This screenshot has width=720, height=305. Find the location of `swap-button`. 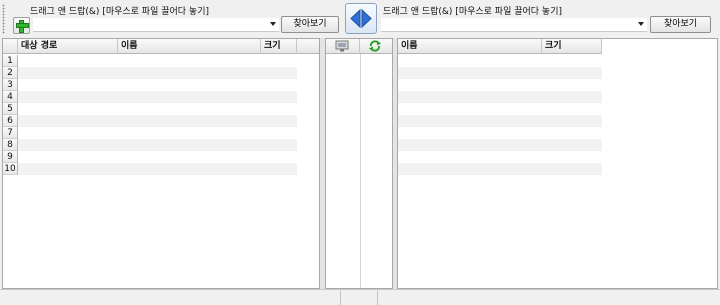

swap-button is located at coordinates (361, 18).